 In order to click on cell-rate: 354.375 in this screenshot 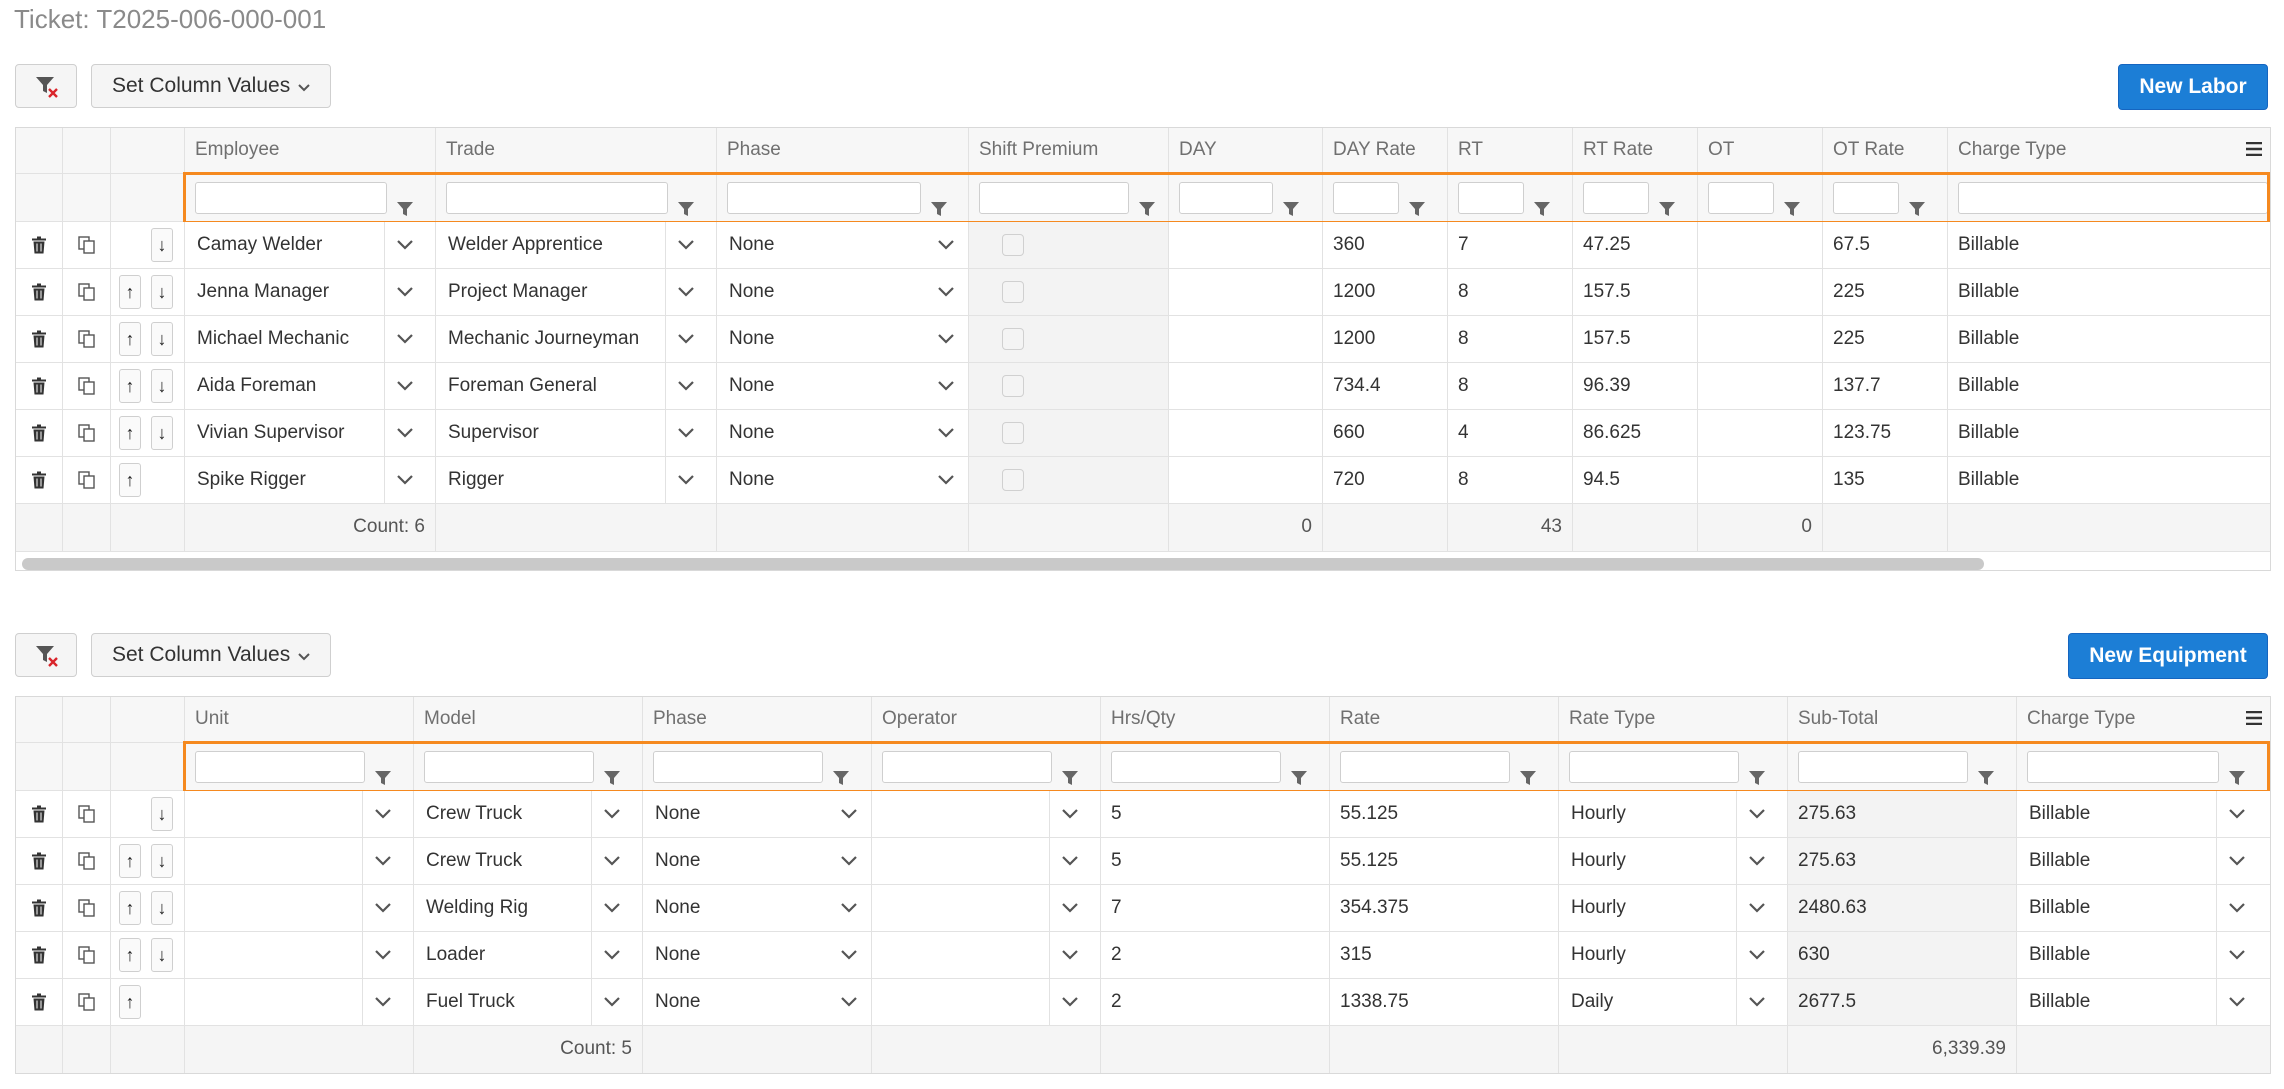, I will do `click(1444, 908)`.